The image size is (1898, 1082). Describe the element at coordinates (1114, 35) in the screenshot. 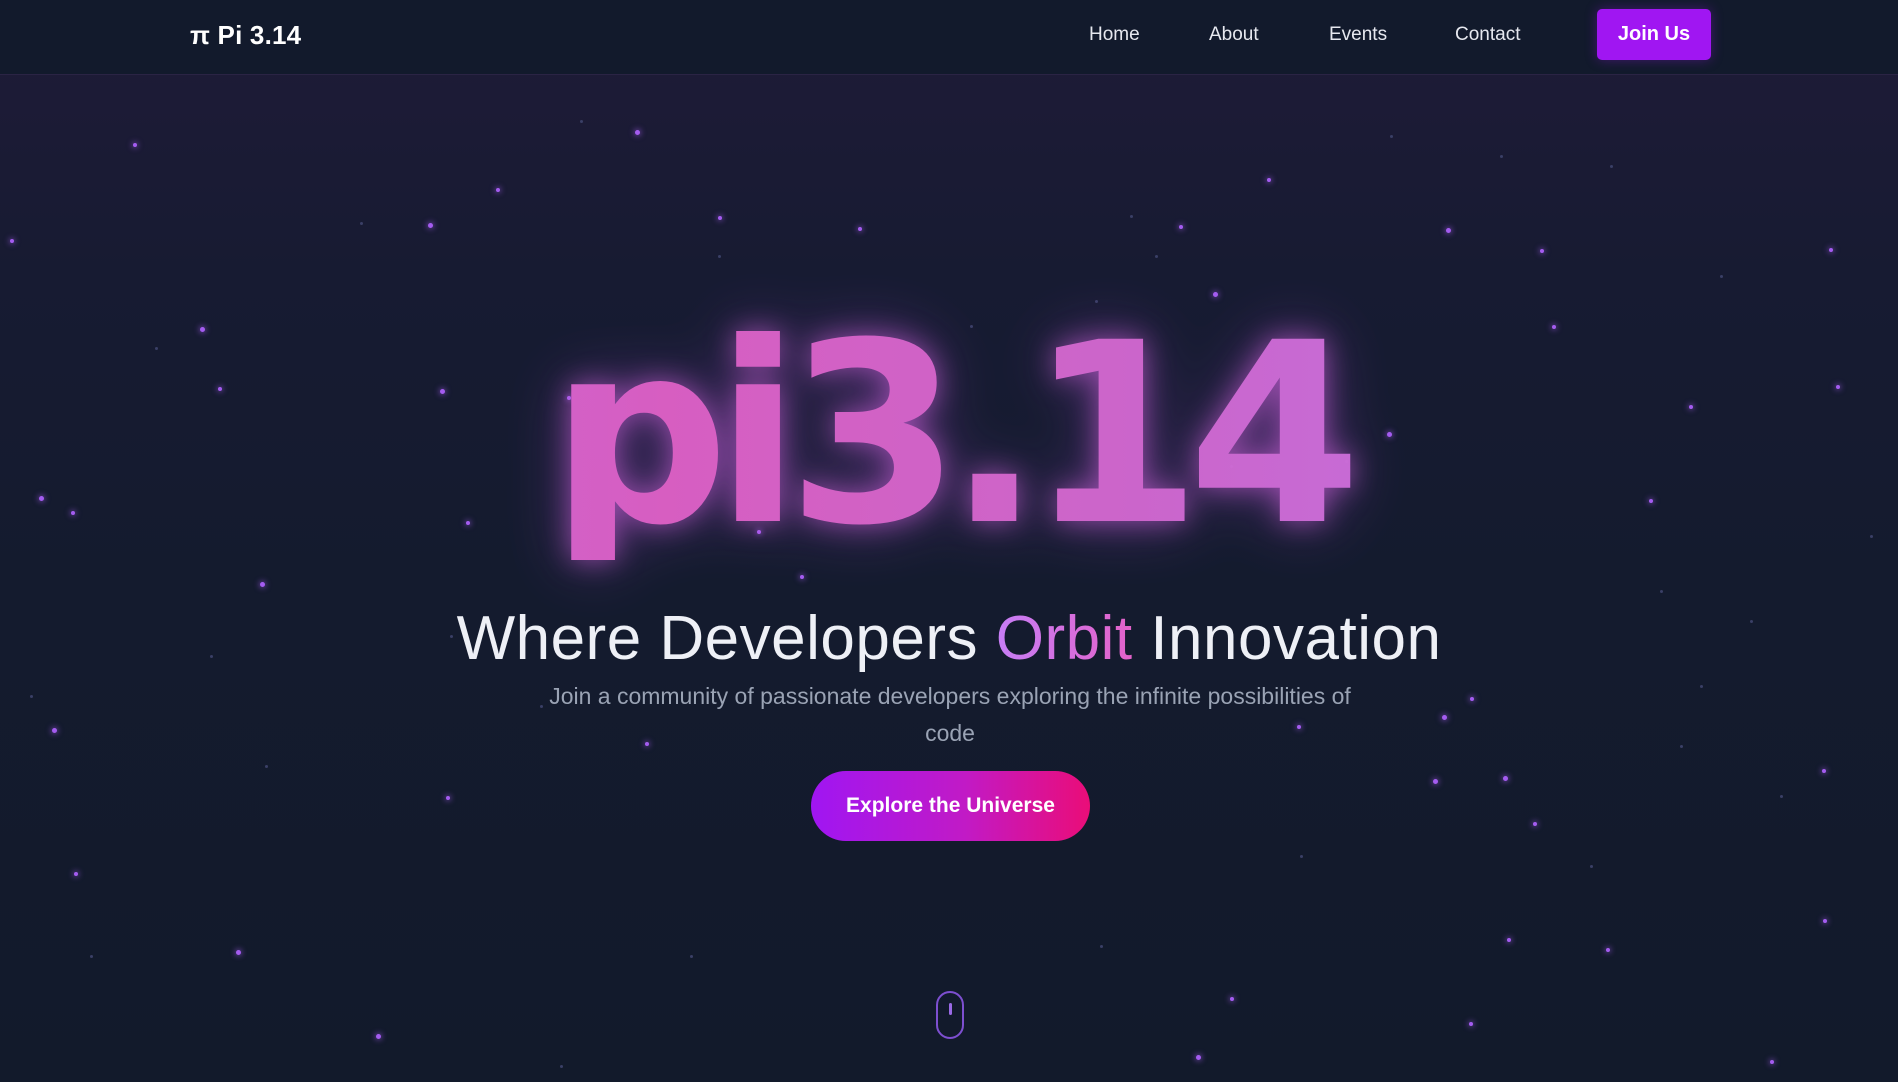

I see `nav-link-home: Home` at that location.